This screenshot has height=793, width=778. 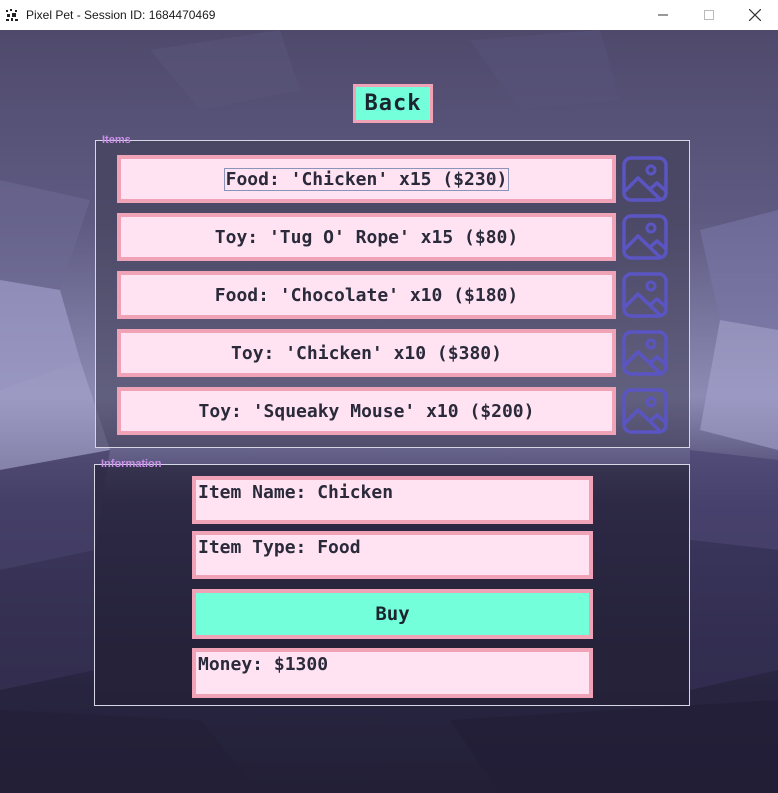 I want to click on item-type-field: Item Type: Food, so click(x=392, y=555).